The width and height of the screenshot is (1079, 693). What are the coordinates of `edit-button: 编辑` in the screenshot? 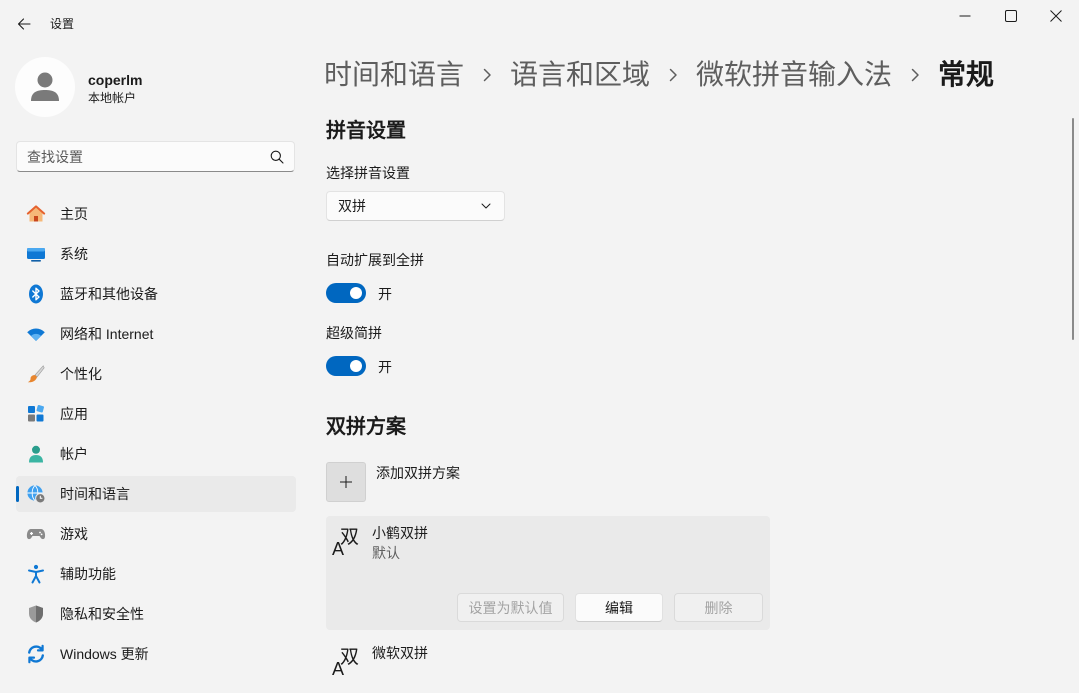 It's located at (619, 607).